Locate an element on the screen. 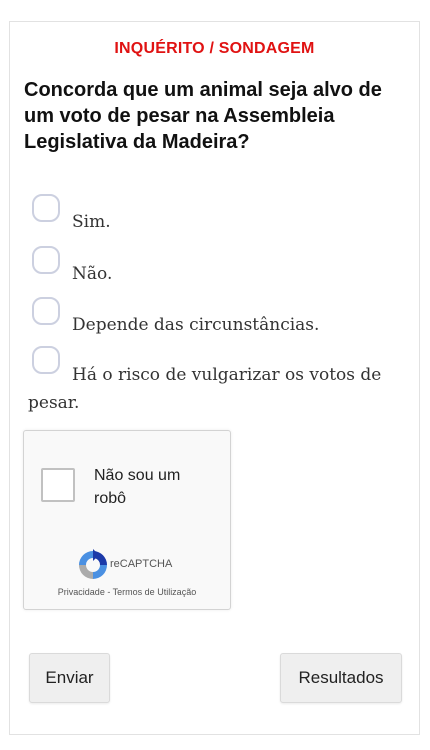 This screenshot has height=750, width=430. terms-link: Termos de Utilização is located at coordinates (155, 592).